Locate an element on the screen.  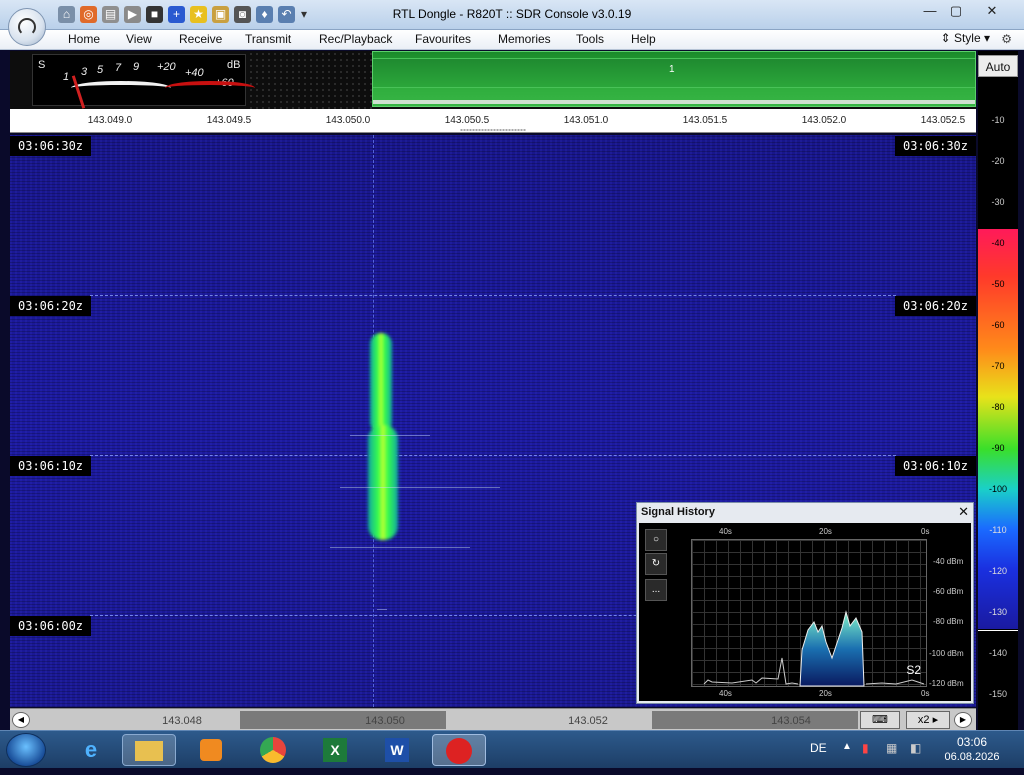
media-player-icon is located at coordinates (211, 750).